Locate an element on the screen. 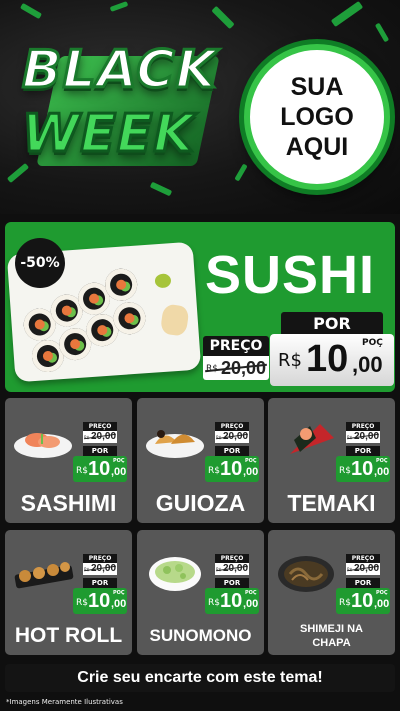 This screenshot has height=711, width=400. logo-text-line1: SUA is located at coordinates (317, 87).